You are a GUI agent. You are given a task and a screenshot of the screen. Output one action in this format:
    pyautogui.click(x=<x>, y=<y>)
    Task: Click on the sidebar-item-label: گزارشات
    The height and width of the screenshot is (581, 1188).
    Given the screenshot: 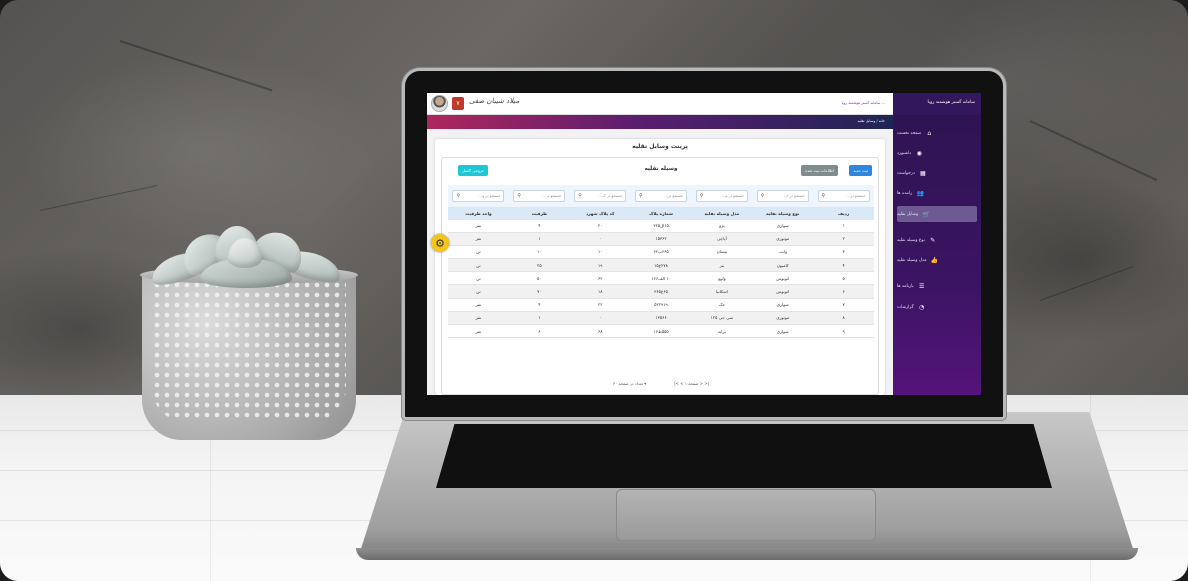 What is the action you would take?
    pyautogui.click(x=905, y=307)
    